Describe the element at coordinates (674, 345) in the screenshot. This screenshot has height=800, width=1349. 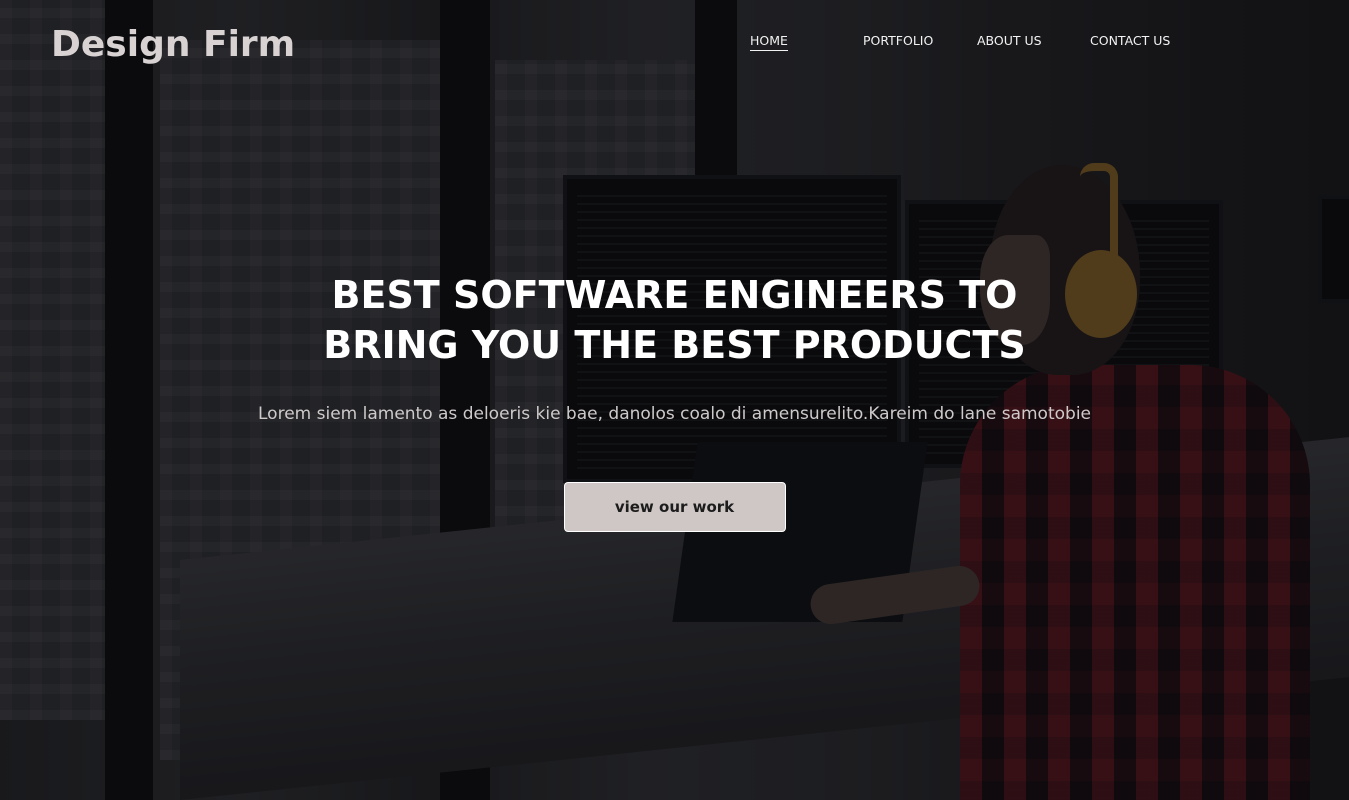
I see `hero-title-line-2: BRING YOU THE BEST PRODUCTS` at that location.